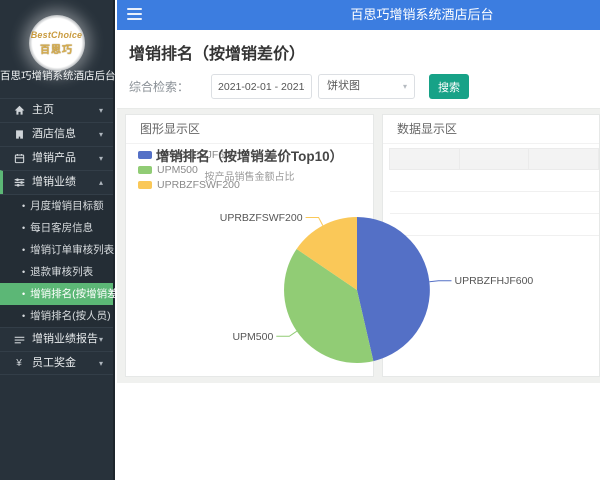 The image size is (600, 480). I want to click on chart-panel-title: 图形显示区, so click(249, 129).